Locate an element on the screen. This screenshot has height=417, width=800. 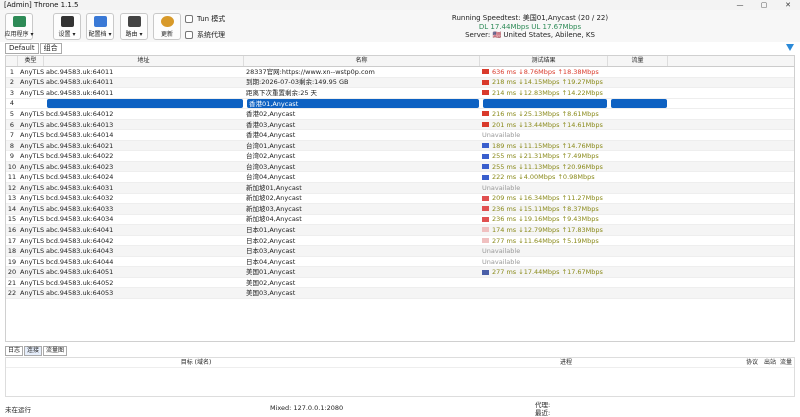
tun-mode-checkbox: Tun 模式 is located at coordinates (205, 19).